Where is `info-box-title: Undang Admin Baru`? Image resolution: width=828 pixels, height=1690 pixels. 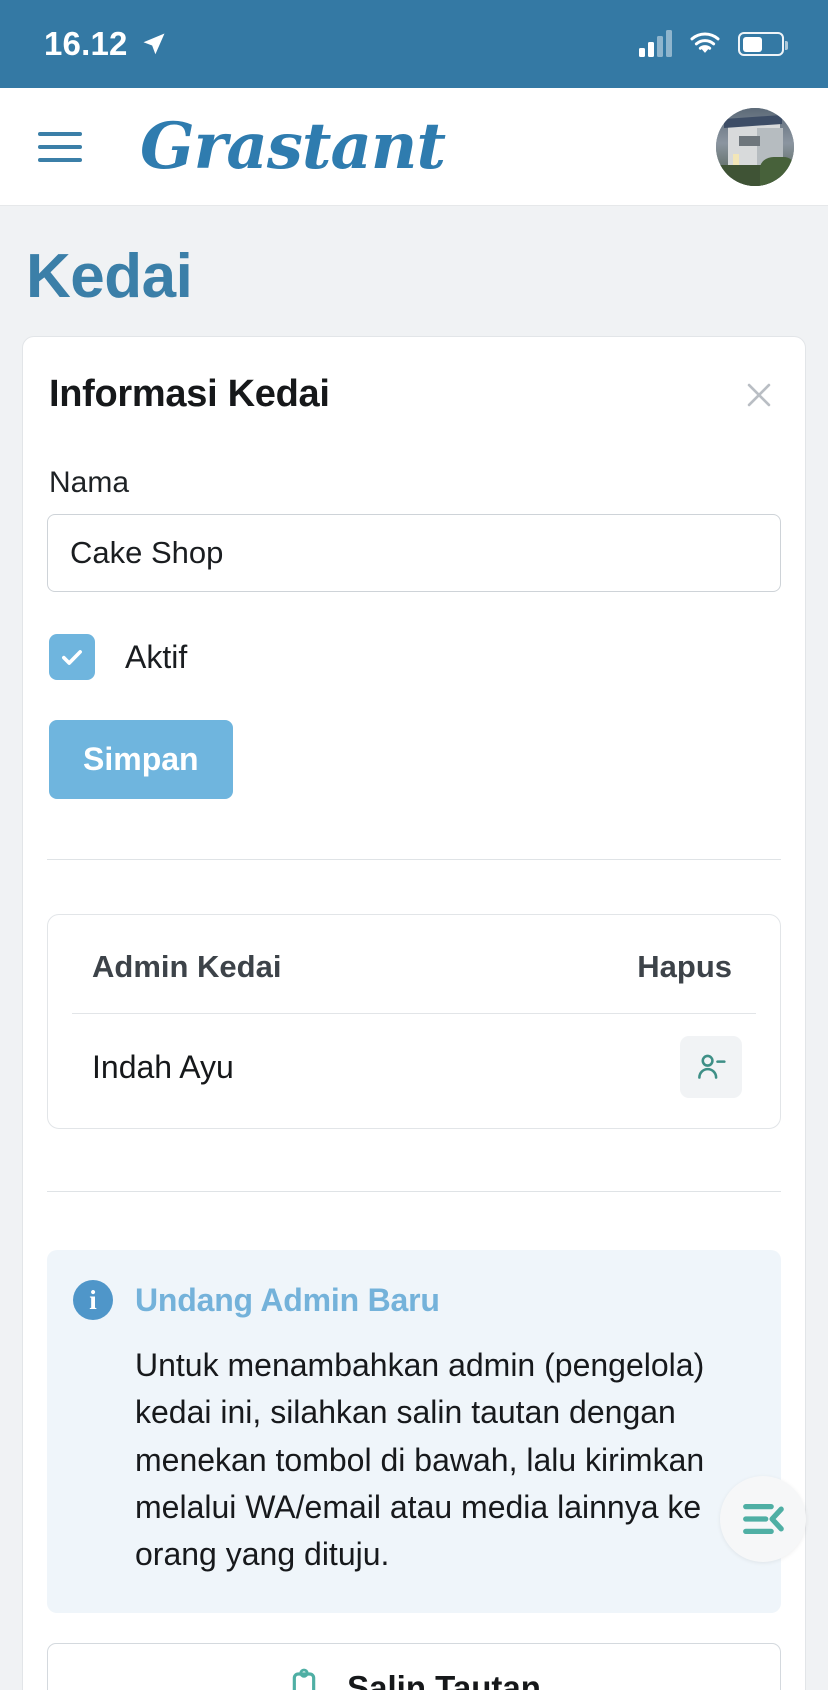
info-box-title: Undang Admin Baru is located at coordinates (287, 1299).